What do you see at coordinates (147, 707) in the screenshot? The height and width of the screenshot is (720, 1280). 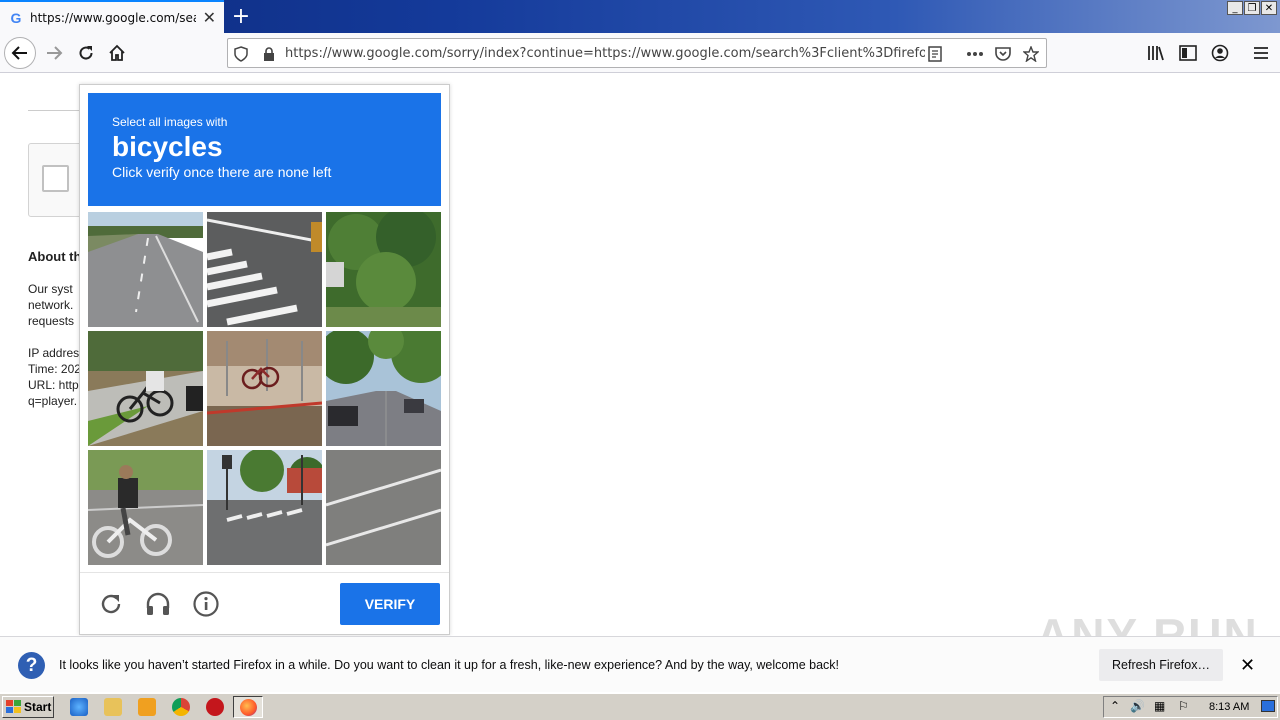 I see `media-player-icon` at bounding box center [147, 707].